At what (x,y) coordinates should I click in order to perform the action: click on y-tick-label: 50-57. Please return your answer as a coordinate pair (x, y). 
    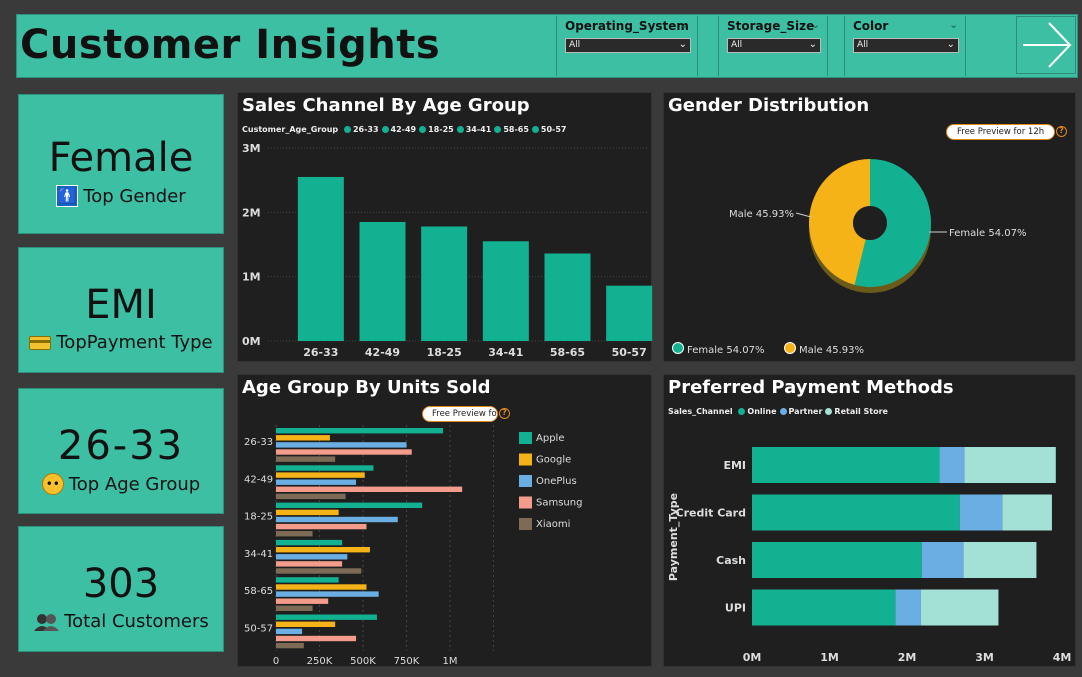
    Looking at the image, I should click on (258, 629).